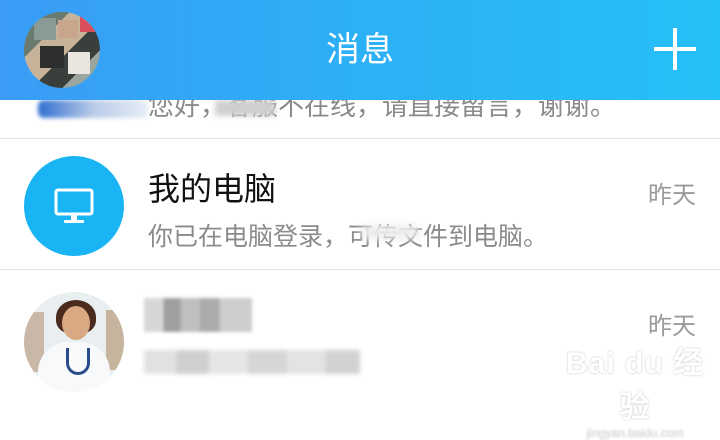 The width and height of the screenshot is (720, 440). I want to click on blurred-preview, so click(252, 362).